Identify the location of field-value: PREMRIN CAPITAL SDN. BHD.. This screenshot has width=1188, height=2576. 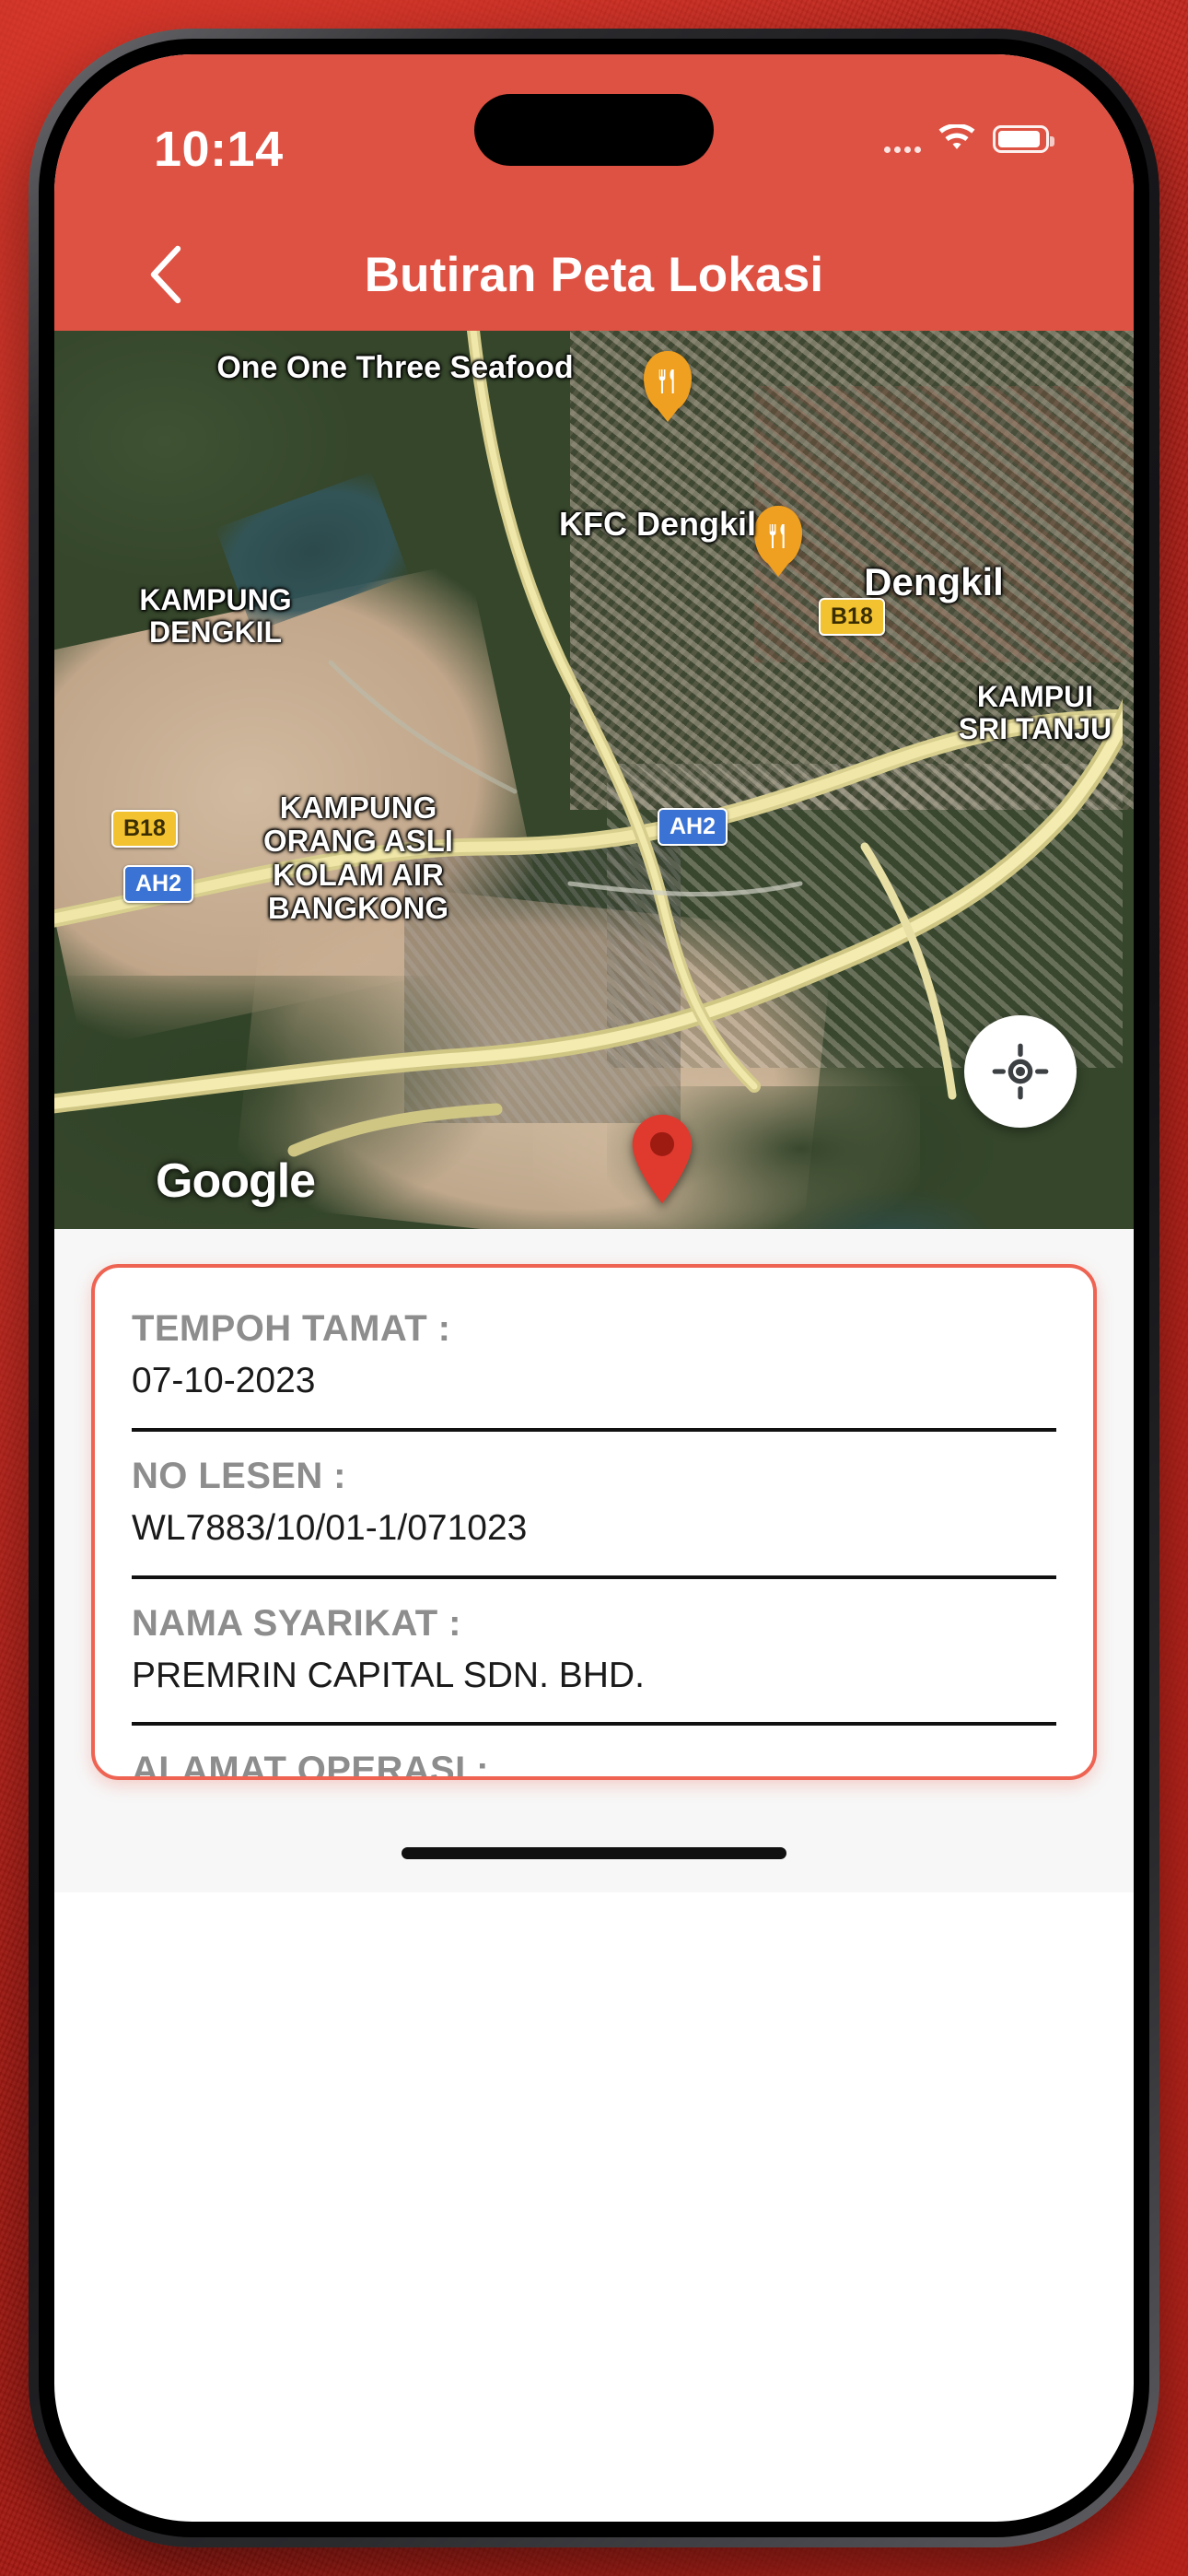
(388, 1675).